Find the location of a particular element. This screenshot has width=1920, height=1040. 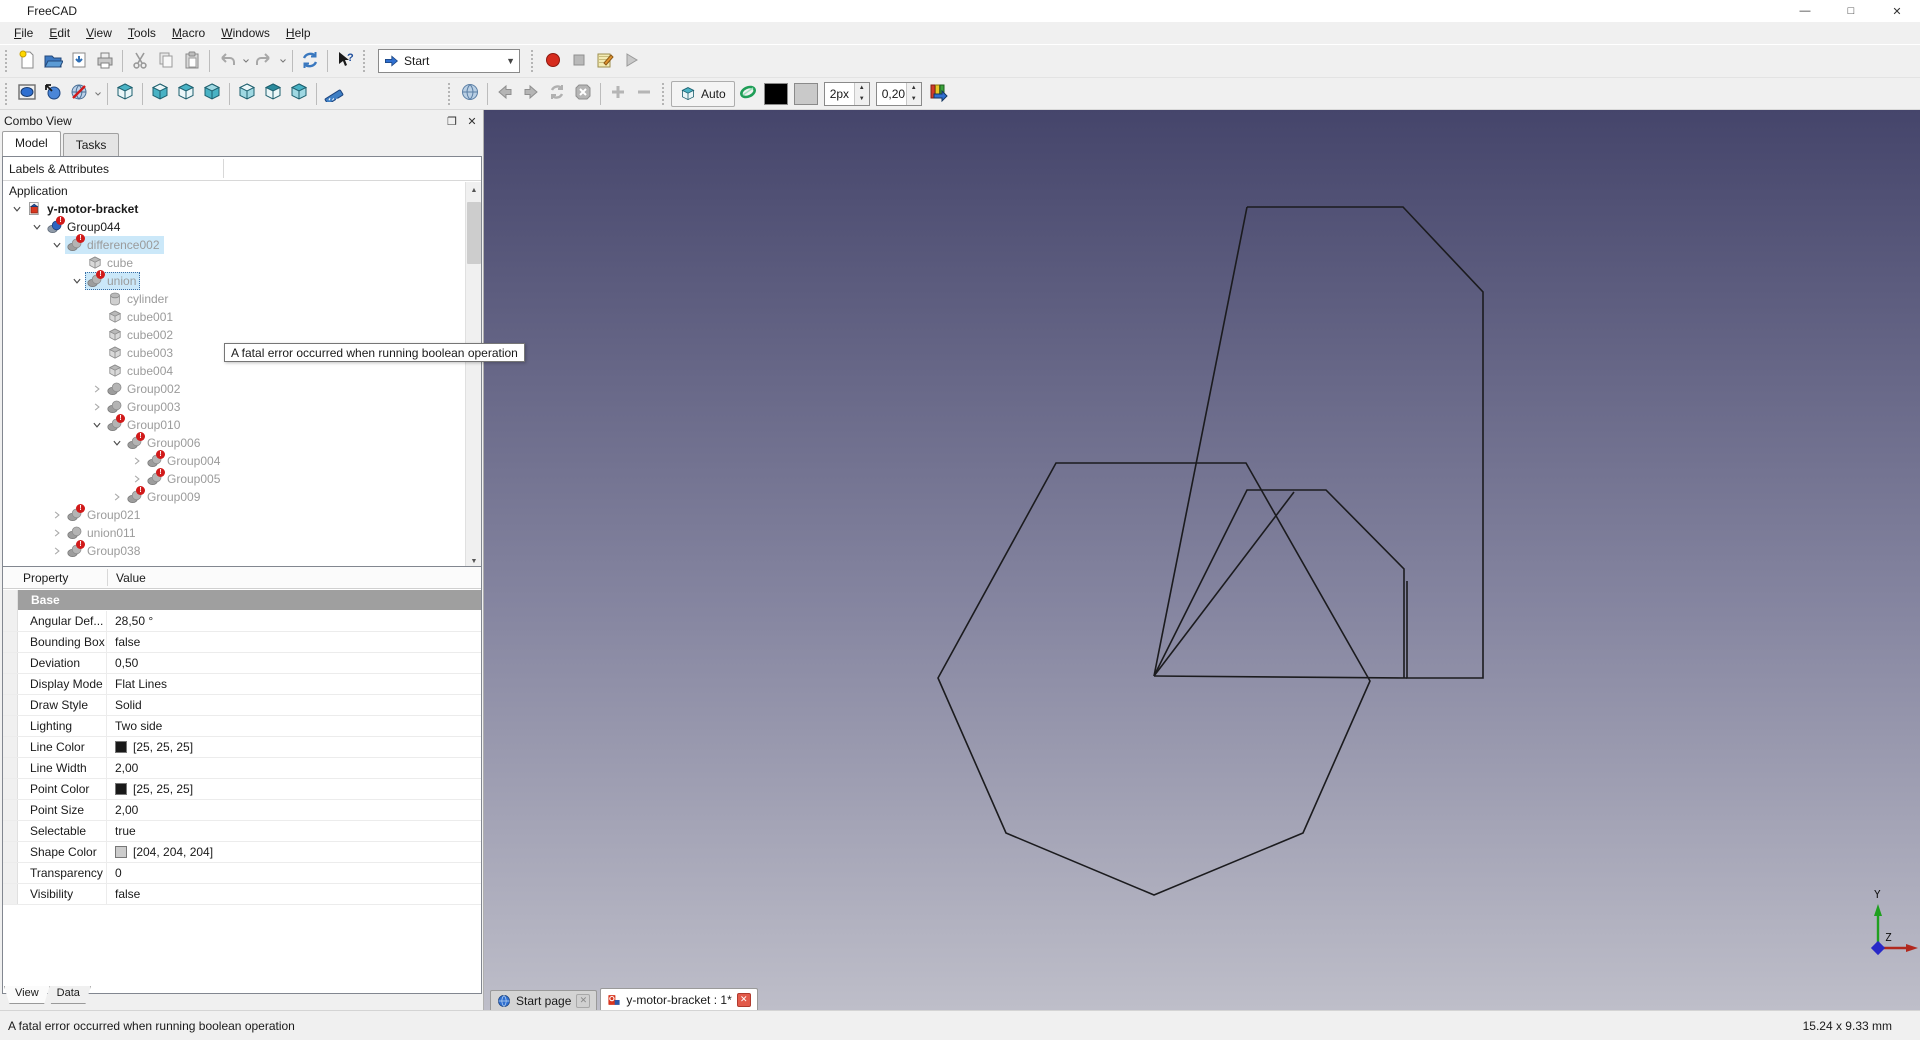

nav-forward-button is located at coordinates (531, 94).